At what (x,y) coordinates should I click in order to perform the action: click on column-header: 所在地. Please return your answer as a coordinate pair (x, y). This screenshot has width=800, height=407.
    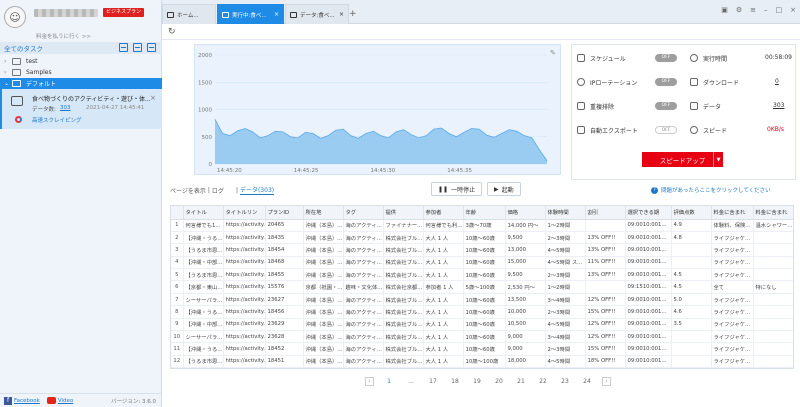
    Looking at the image, I should click on (323, 213).